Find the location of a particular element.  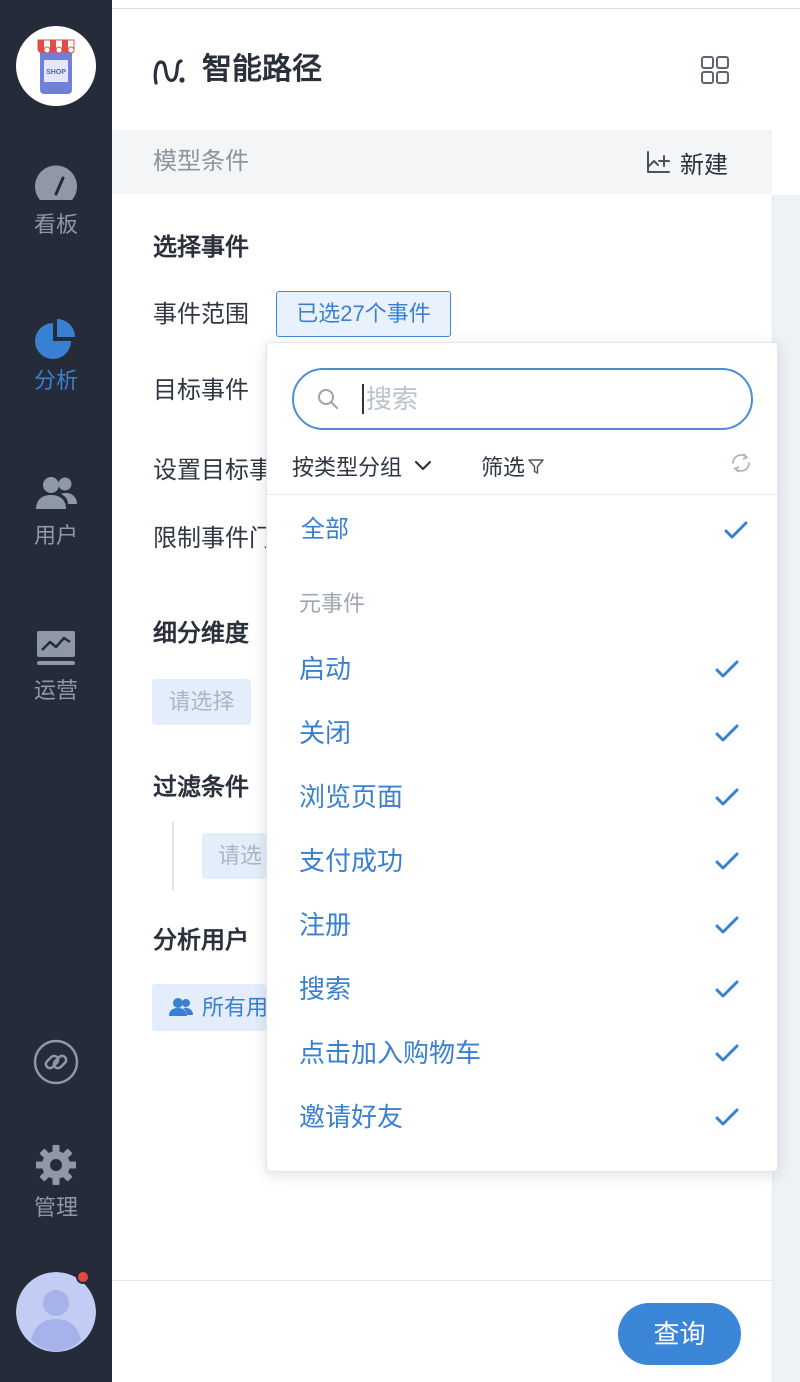

sidebar-item-manage: 管理 is located at coordinates (56, 1182).